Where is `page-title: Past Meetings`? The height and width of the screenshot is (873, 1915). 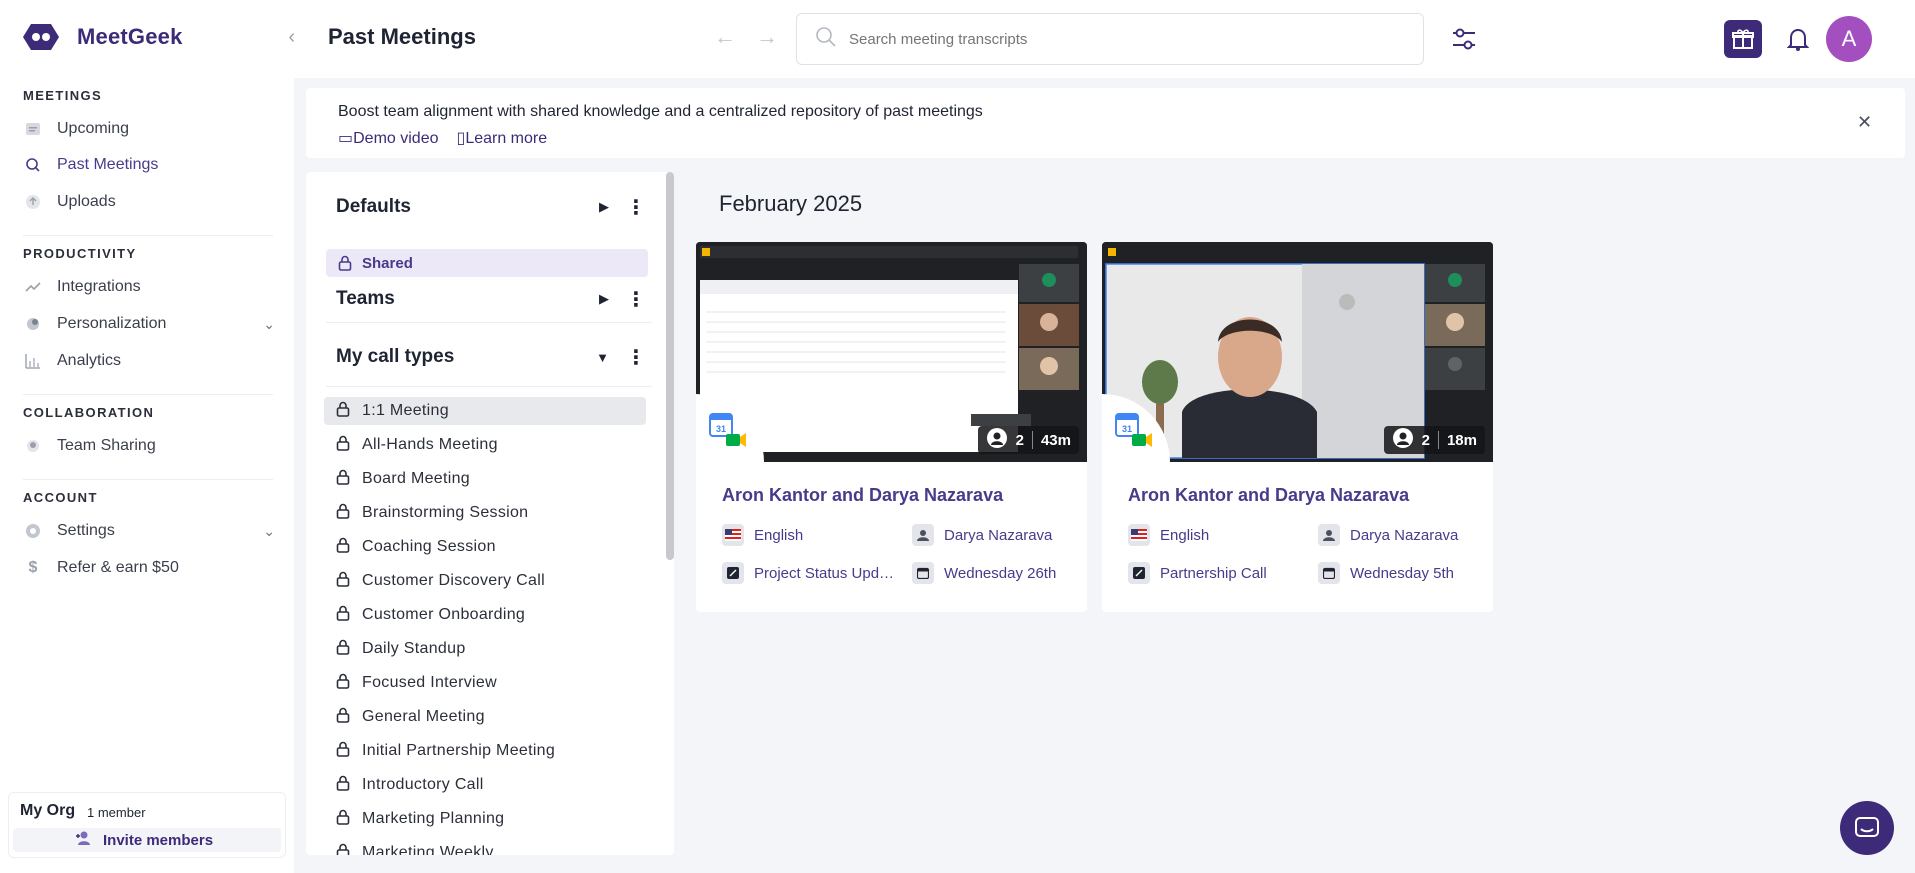
page-title: Past Meetings is located at coordinates (402, 36).